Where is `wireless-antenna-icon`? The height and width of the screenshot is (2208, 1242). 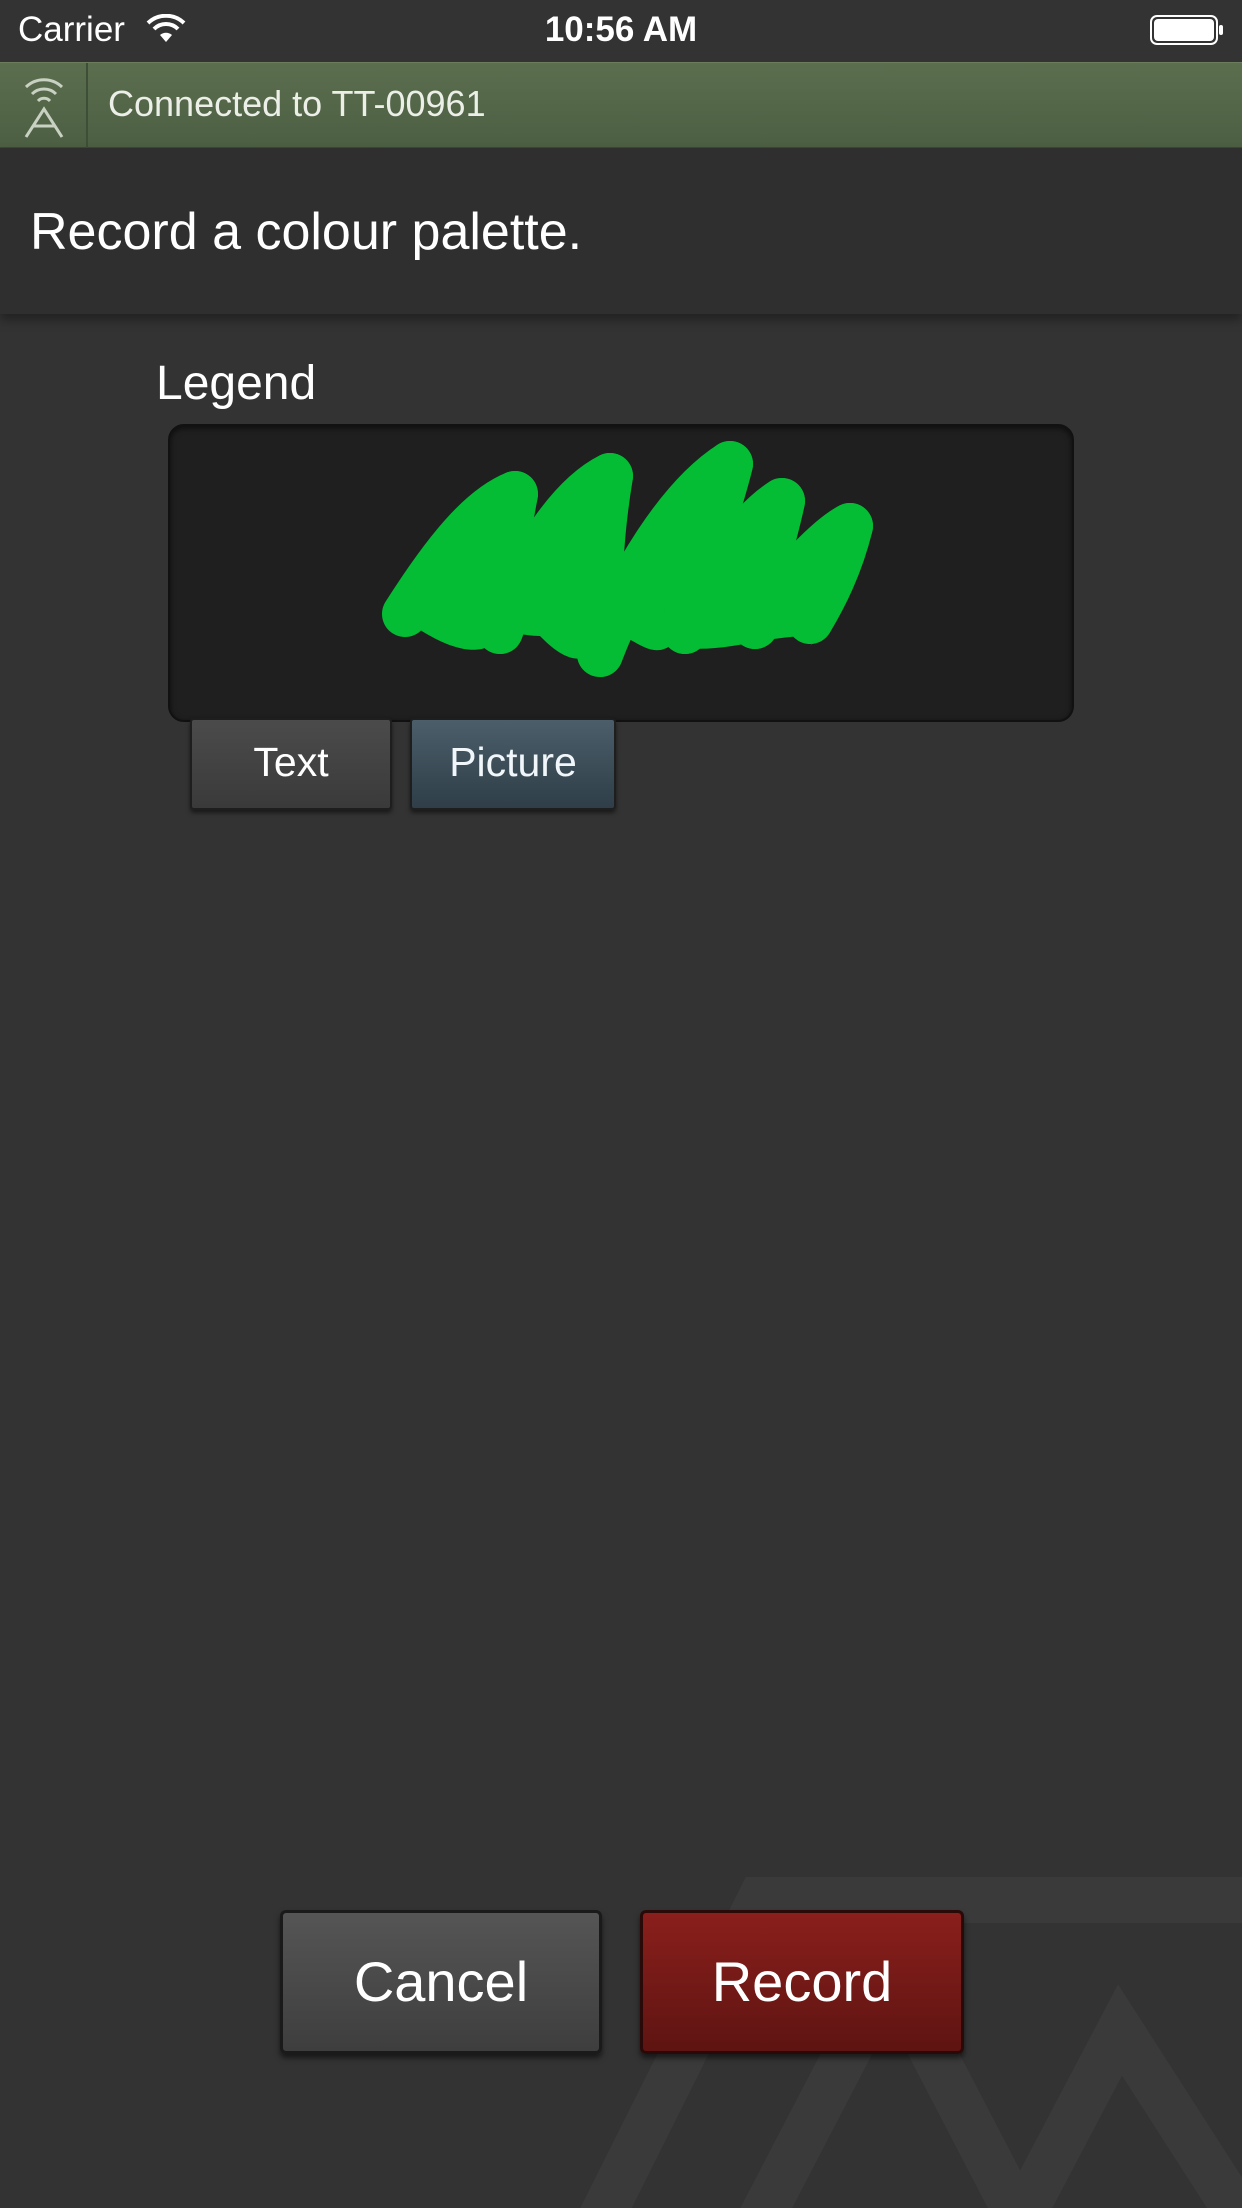
wireless-antenna-icon is located at coordinates (44, 108).